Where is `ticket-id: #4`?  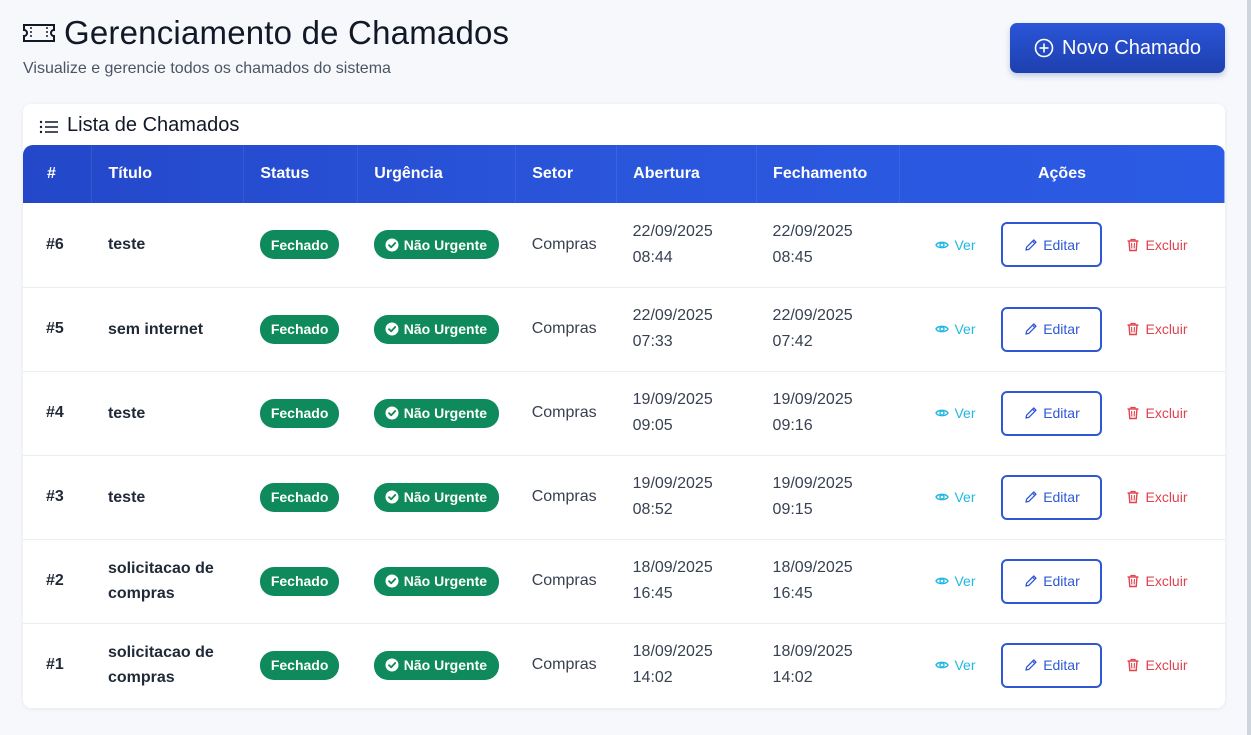
ticket-id: #4 is located at coordinates (55, 412).